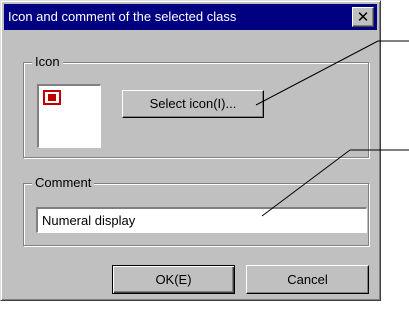 This screenshot has width=409, height=317. I want to click on dialog-title: Icon and comment of the selected class, so click(122, 16).